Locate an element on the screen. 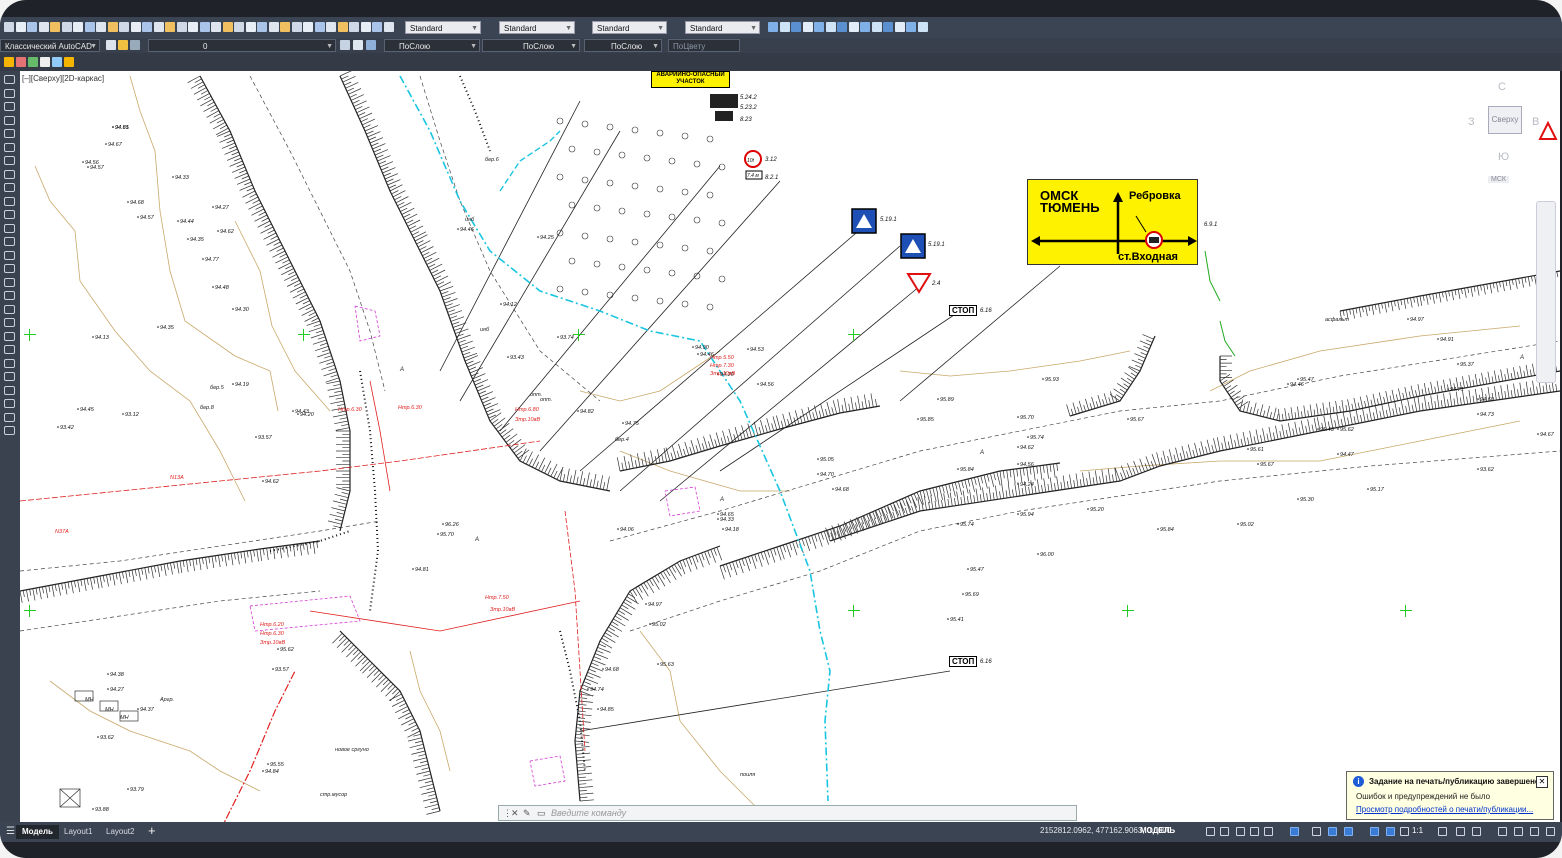 This screenshot has width=1562, height=858. toolbar-tool-26-icon is located at coordinates (308, 27).